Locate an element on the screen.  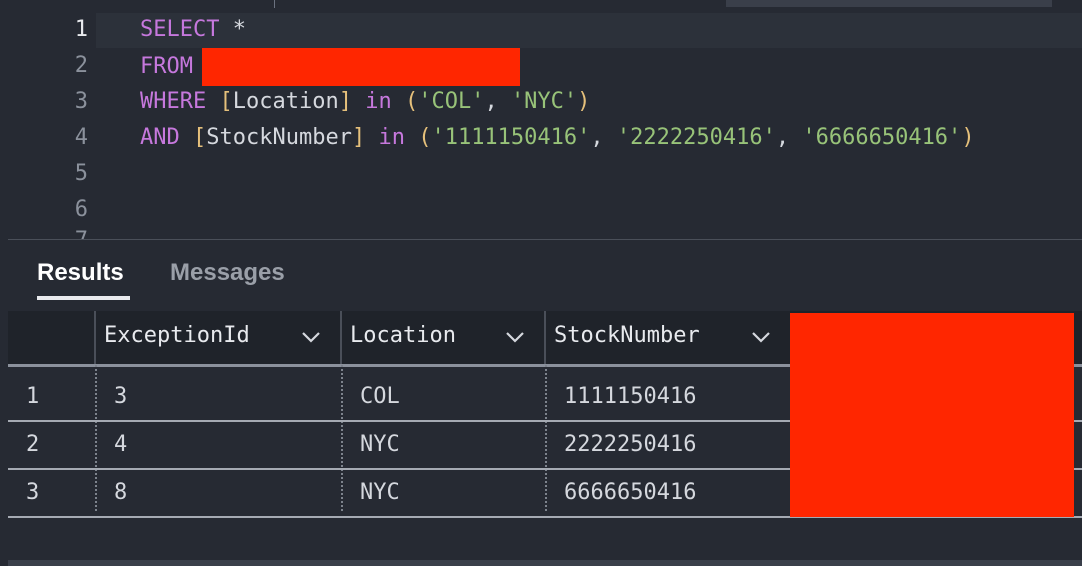
code-token: 'COL' is located at coordinates (451, 101).